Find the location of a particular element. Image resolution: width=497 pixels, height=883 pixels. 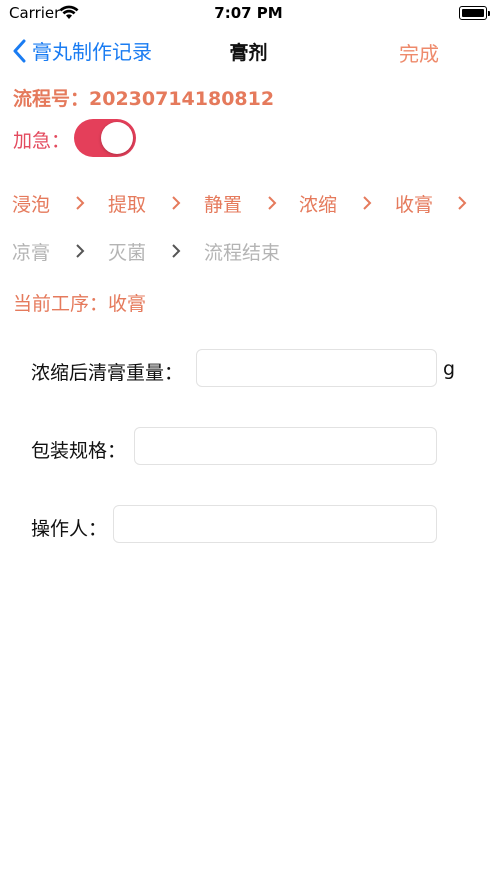

step-cool-paste: 凉膏 is located at coordinates (31, 253).